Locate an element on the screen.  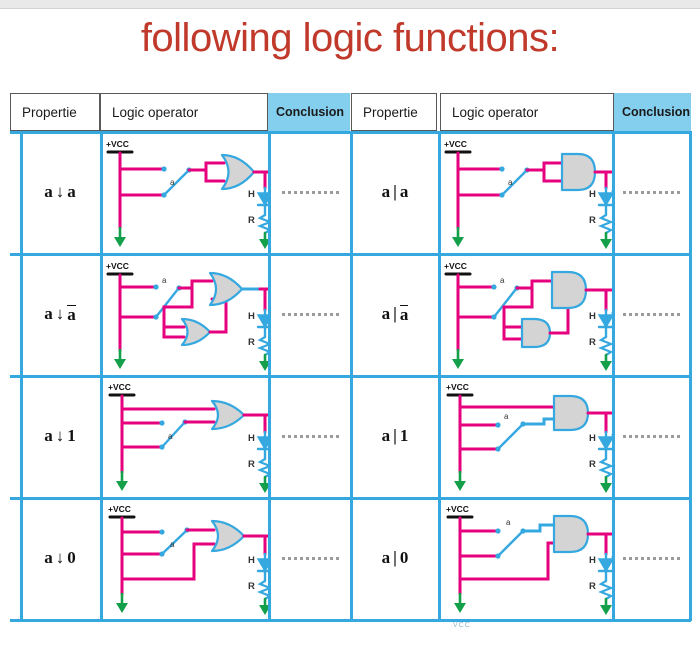
propertie-cell: a | 1 is located at coordinates (395, 436).